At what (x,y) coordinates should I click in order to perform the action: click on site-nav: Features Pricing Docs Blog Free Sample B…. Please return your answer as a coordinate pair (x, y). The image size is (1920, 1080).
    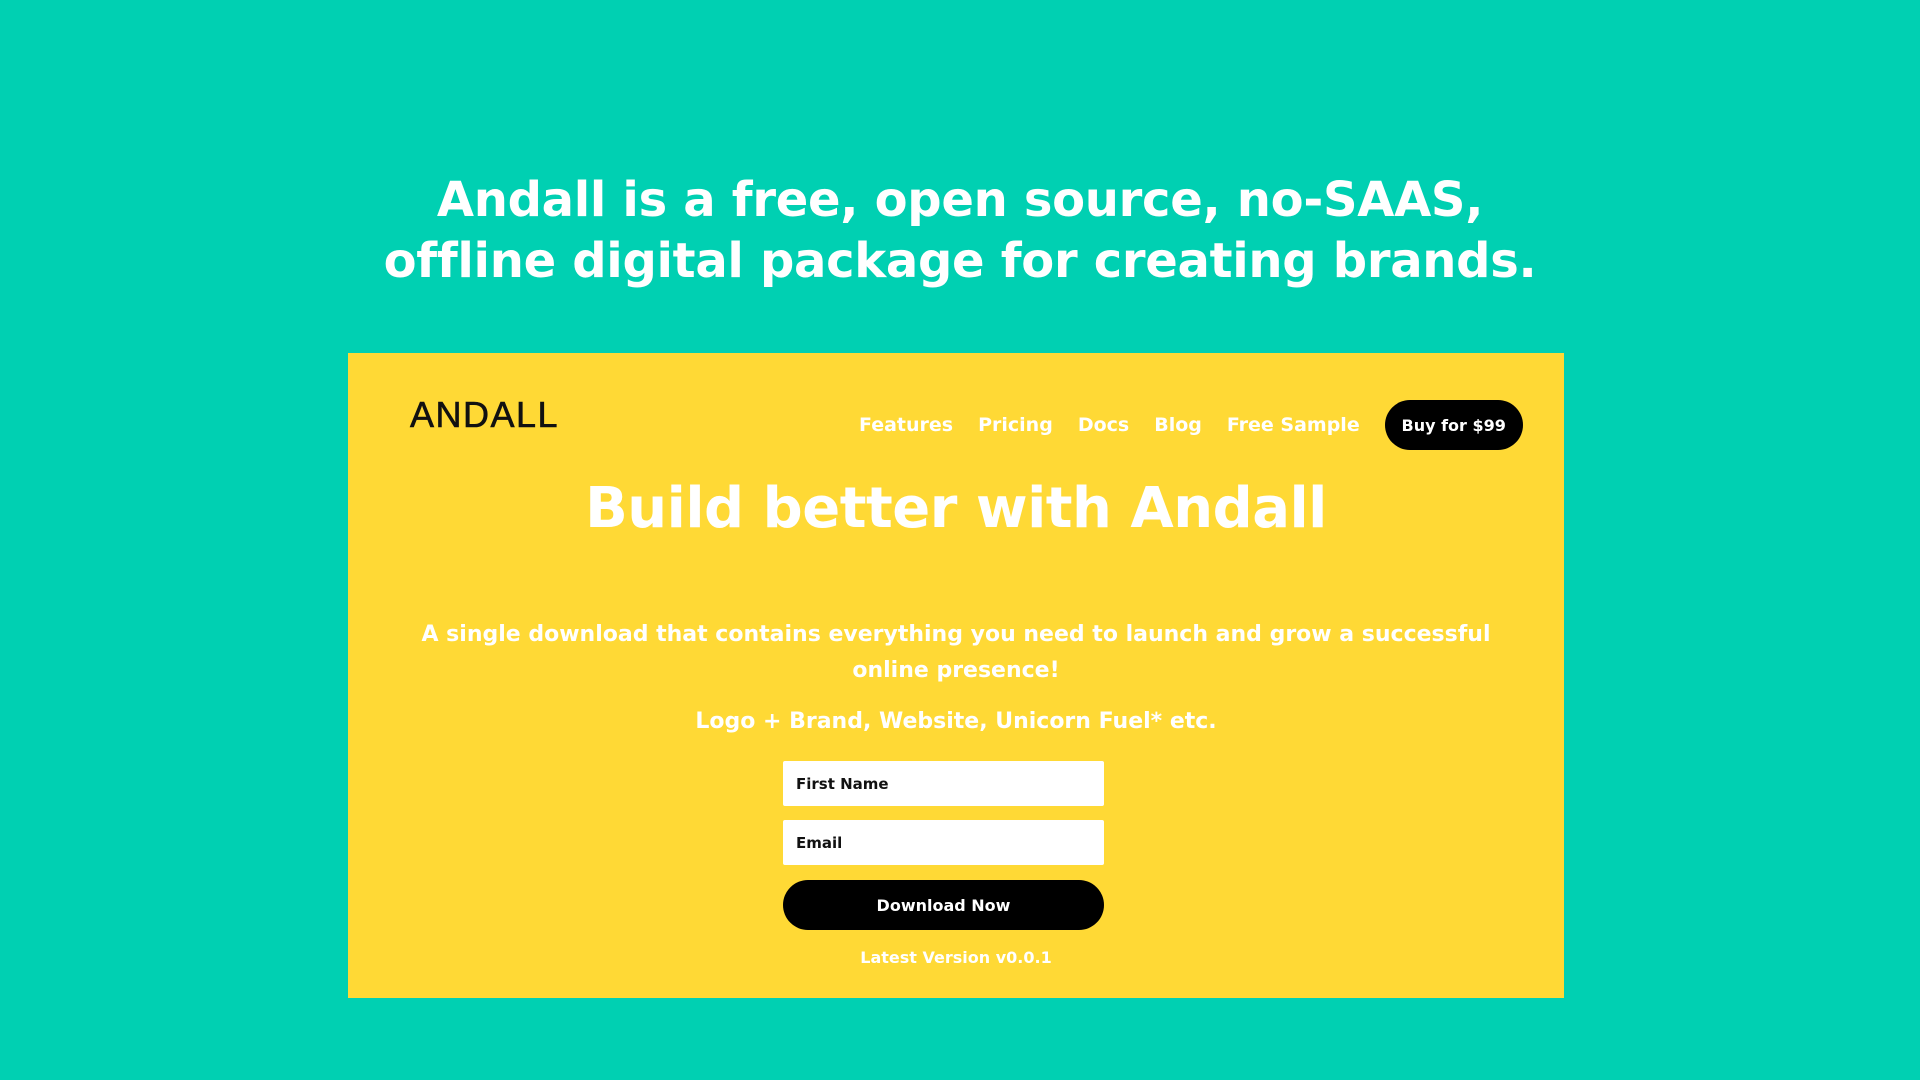
    Looking at the image, I should click on (1191, 425).